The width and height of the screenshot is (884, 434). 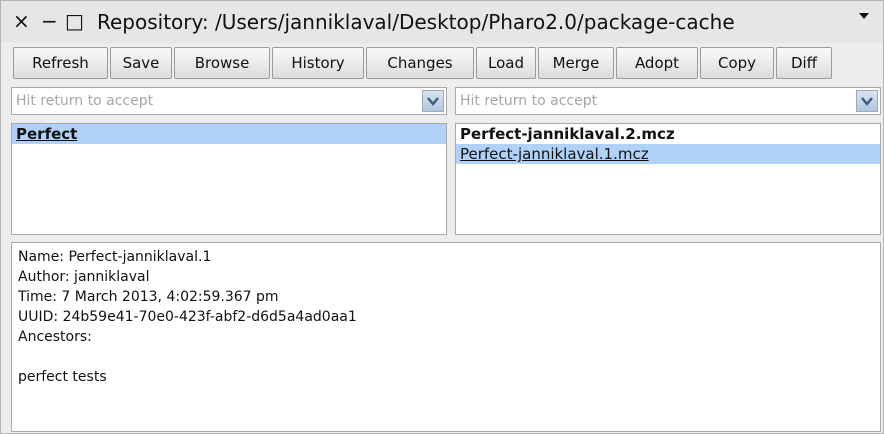 What do you see at coordinates (655, 101) in the screenshot?
I see `version-filter-input` at bounding box center [655, 101].